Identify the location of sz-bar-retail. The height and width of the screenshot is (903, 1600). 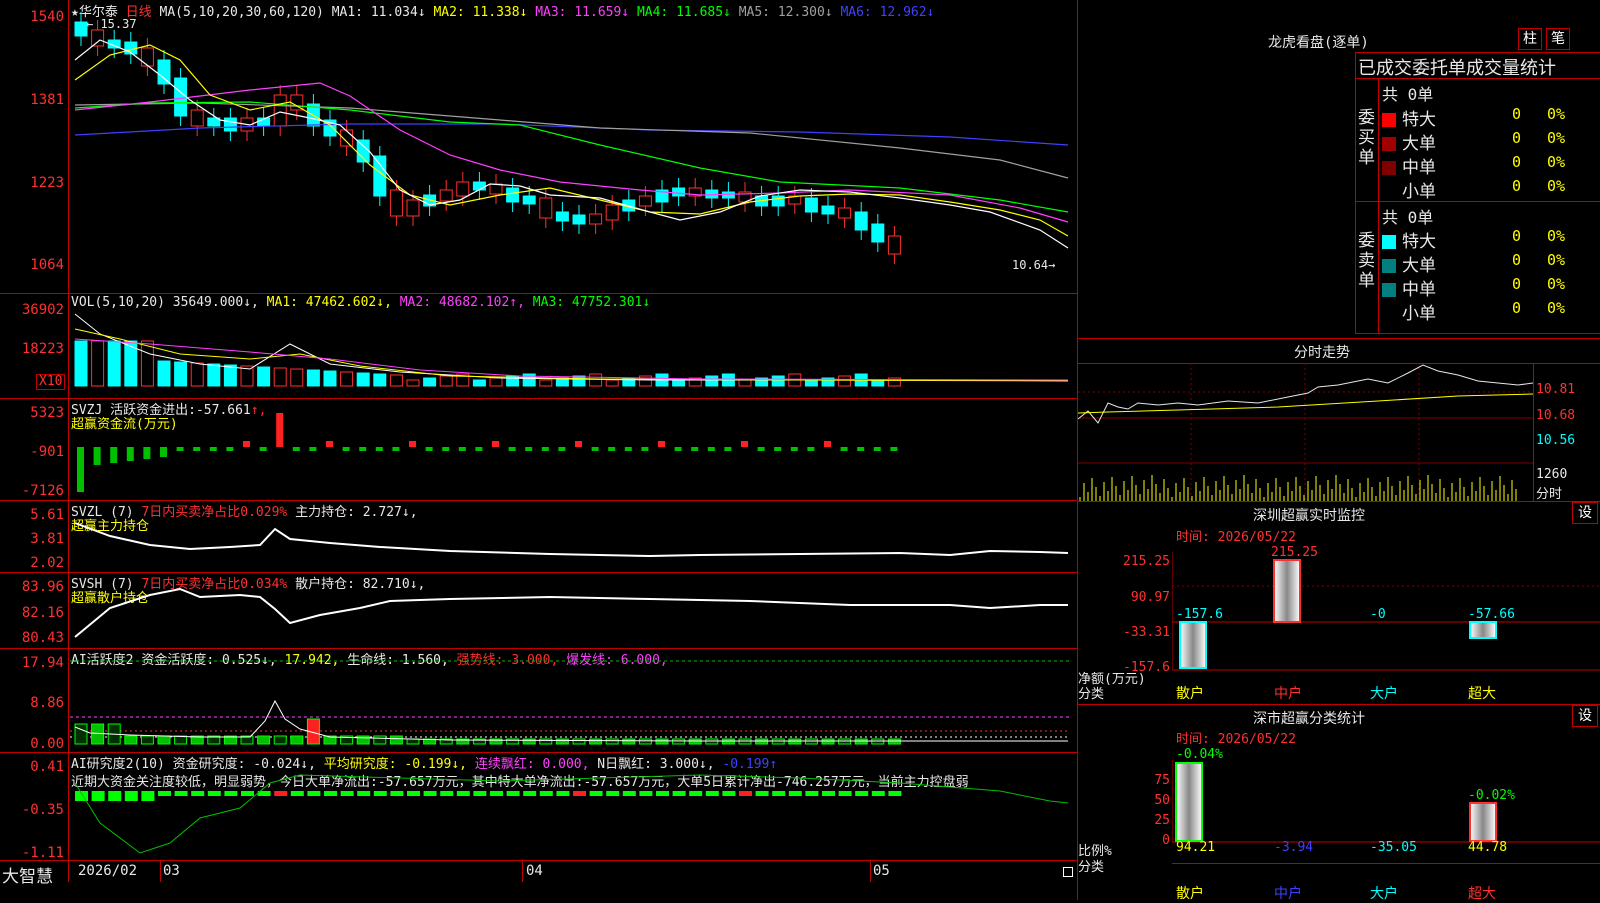
(1193, 645).